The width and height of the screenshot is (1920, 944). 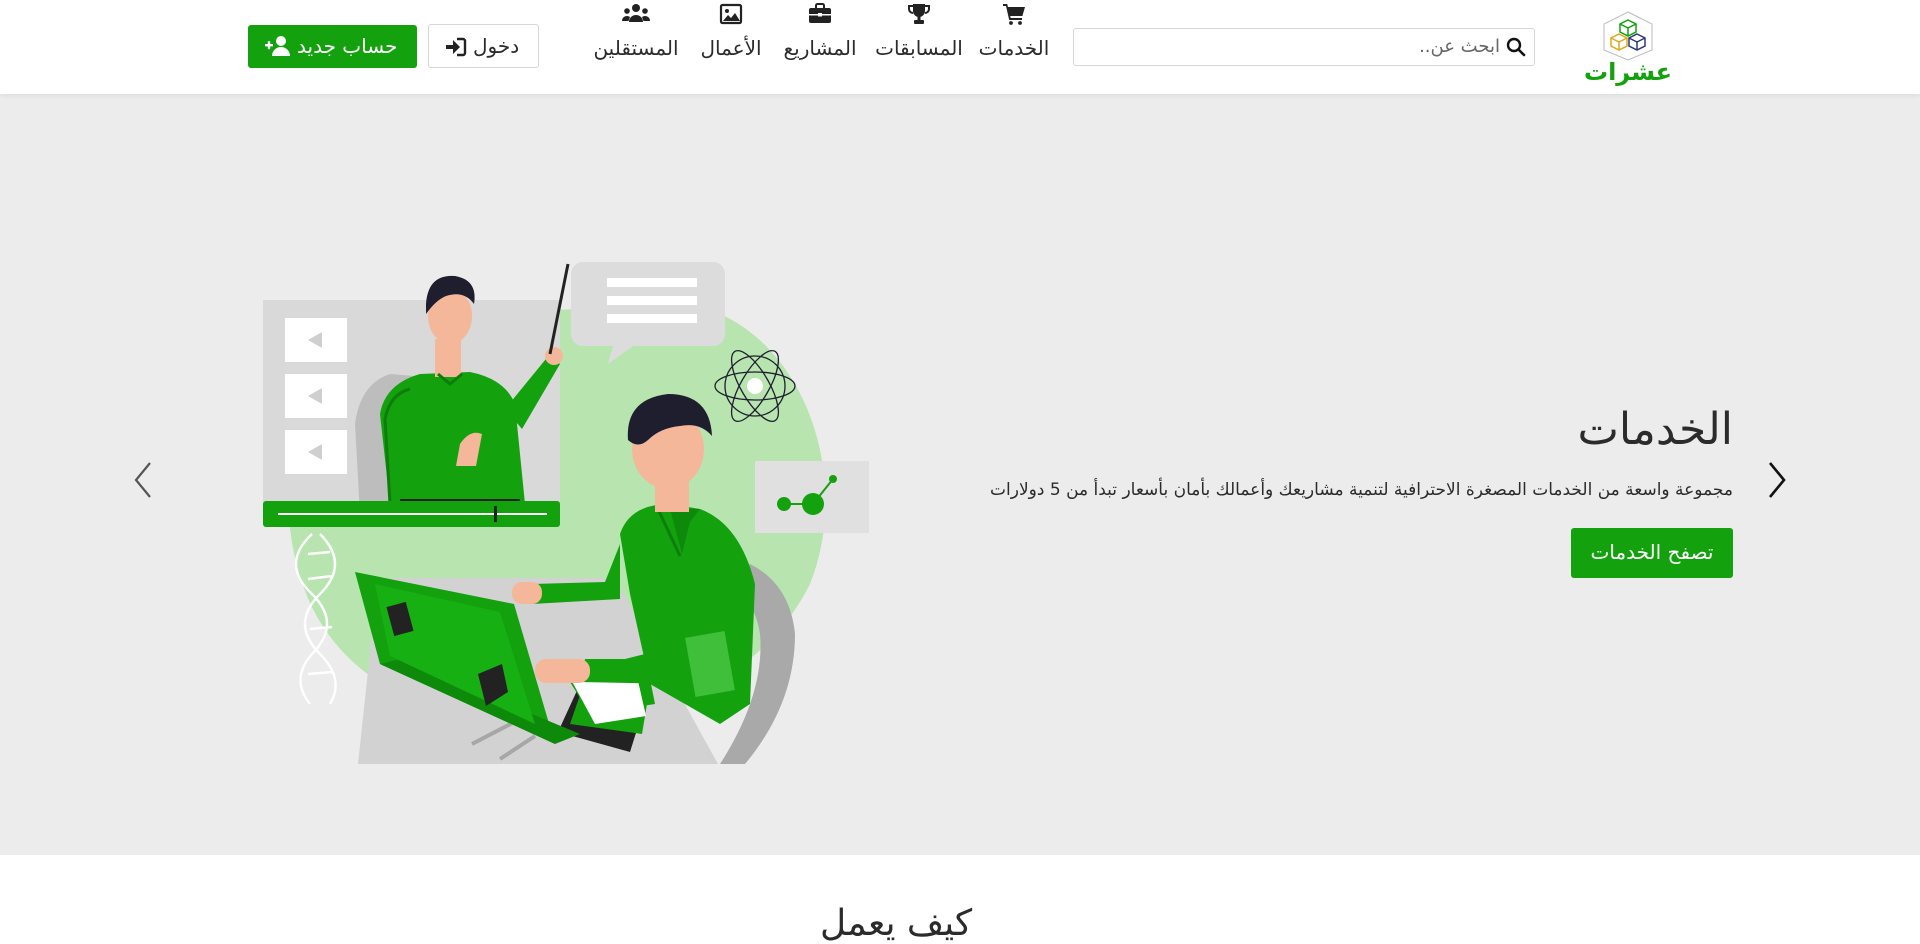 What do you see at coordinates (143, 480) in the screenshot?
I see `carousel-prev-arrow-icon` at bounding box center [143, 480].